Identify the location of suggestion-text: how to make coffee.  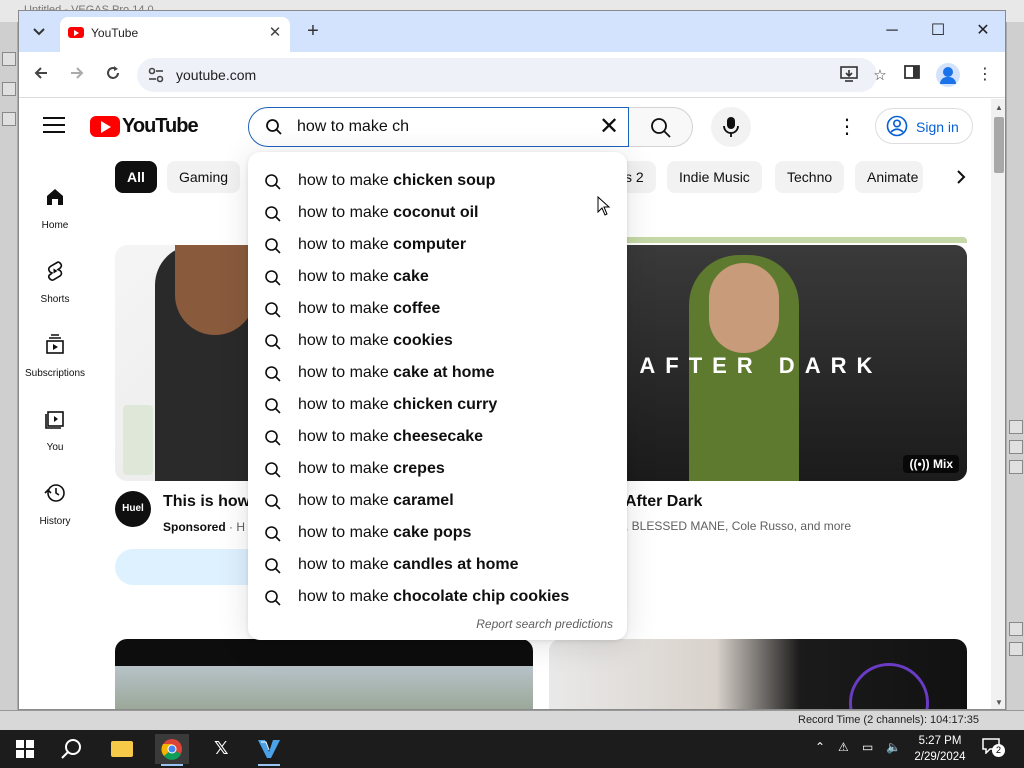
(369, 309).